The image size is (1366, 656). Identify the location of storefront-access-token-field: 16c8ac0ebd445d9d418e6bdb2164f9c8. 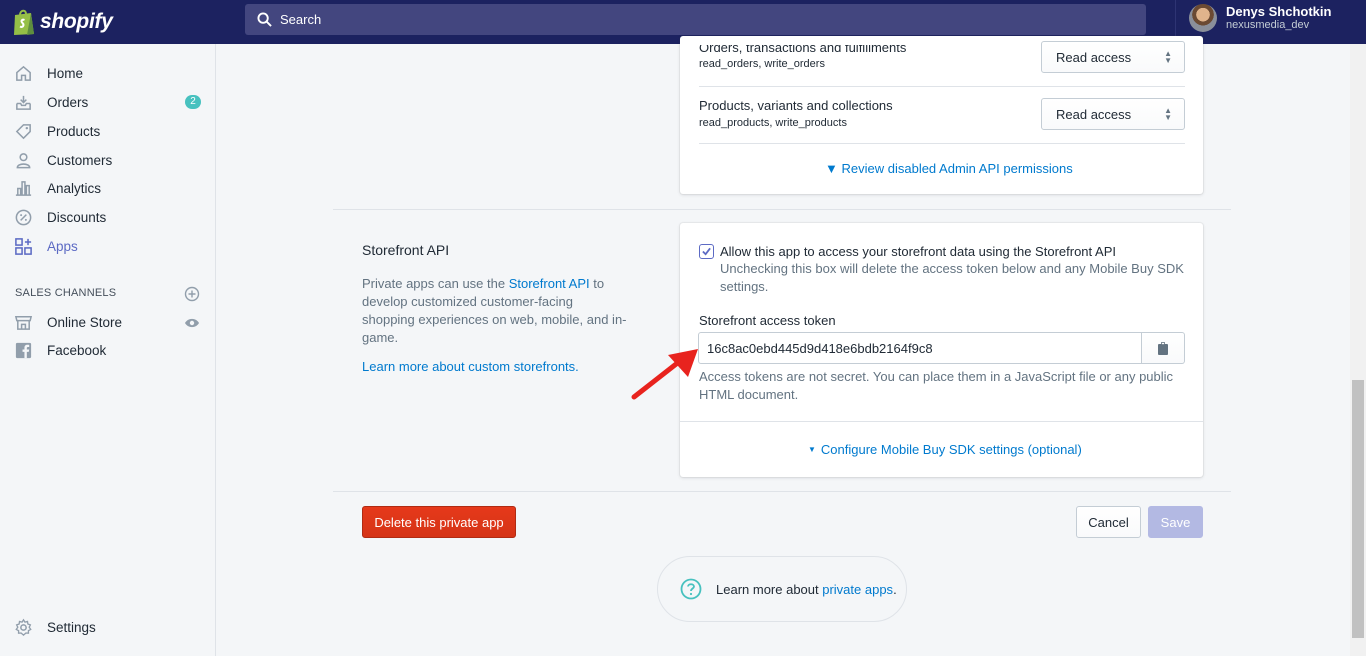
(920, 348).